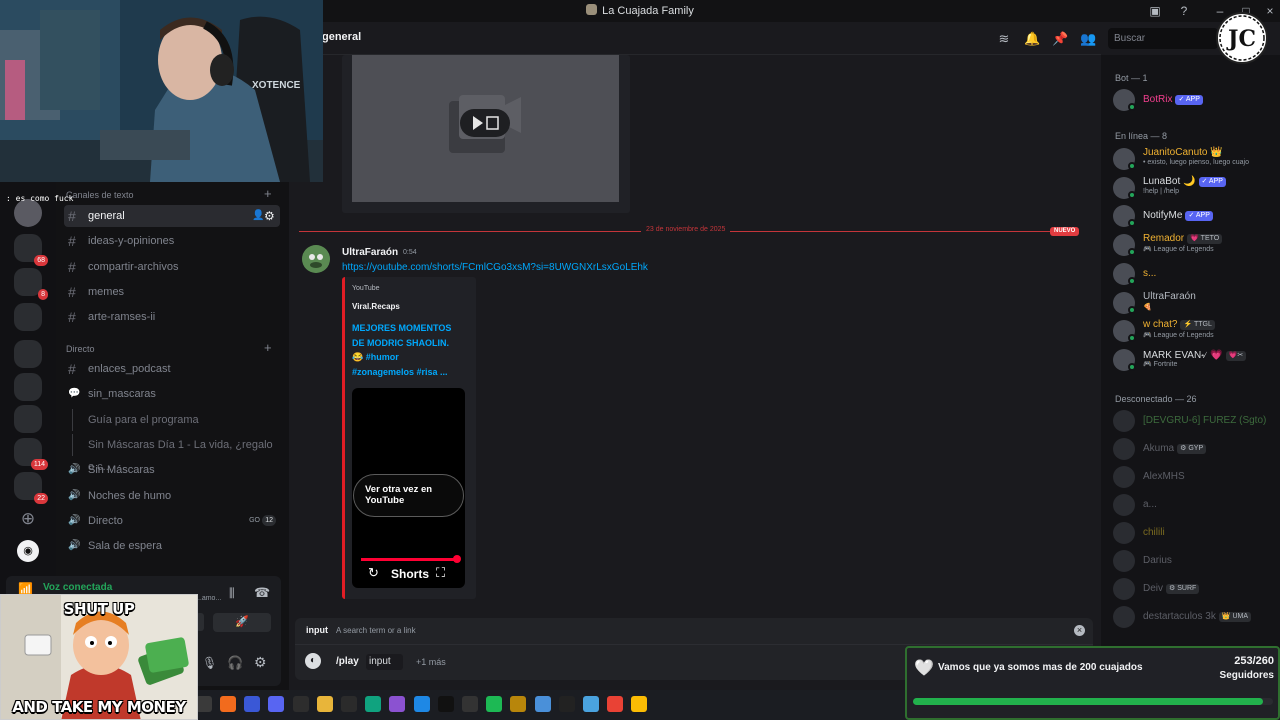 The image size is (1280, 720). Describe the element at coordinates (431, 662) in the screenshot. I see `more-options: +1 más` at that location.